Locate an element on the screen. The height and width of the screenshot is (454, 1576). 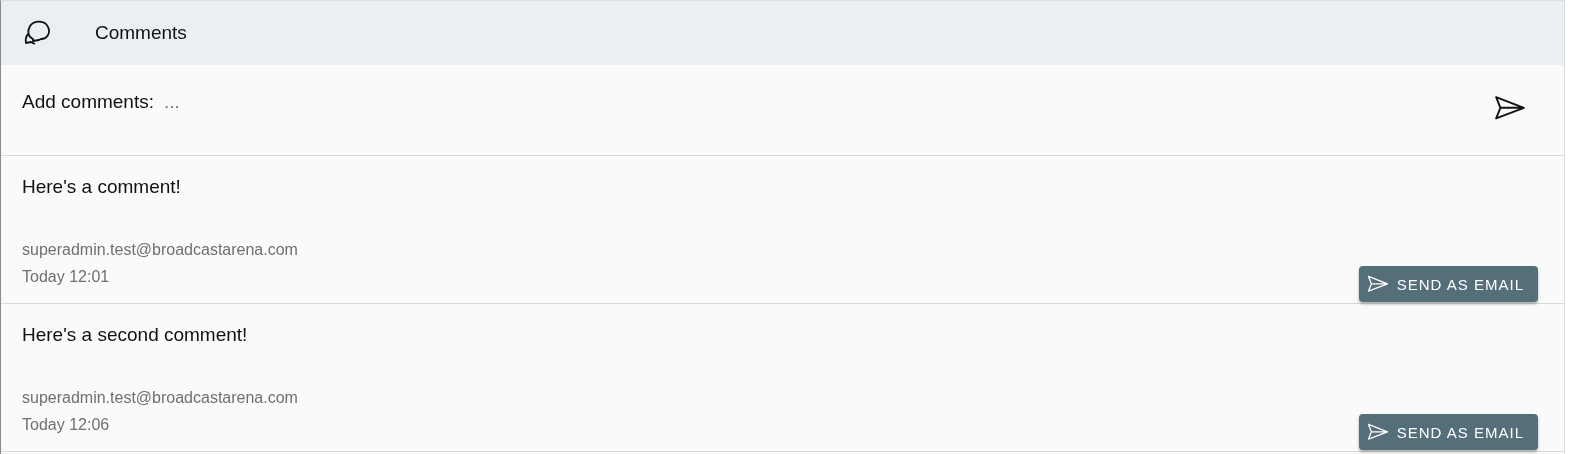
chat-bubbles-icon is located at coordinates (38, 33).